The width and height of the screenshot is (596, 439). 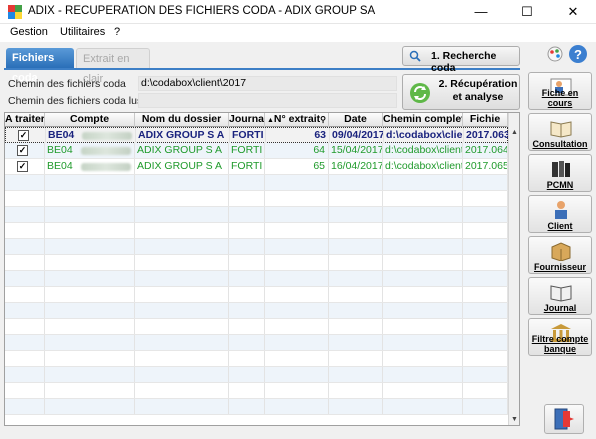 What do you see at coordinates (514, 132) in the screenshot?
I see `scroll-up-icon: ▲` at bounding box center [514, 132].